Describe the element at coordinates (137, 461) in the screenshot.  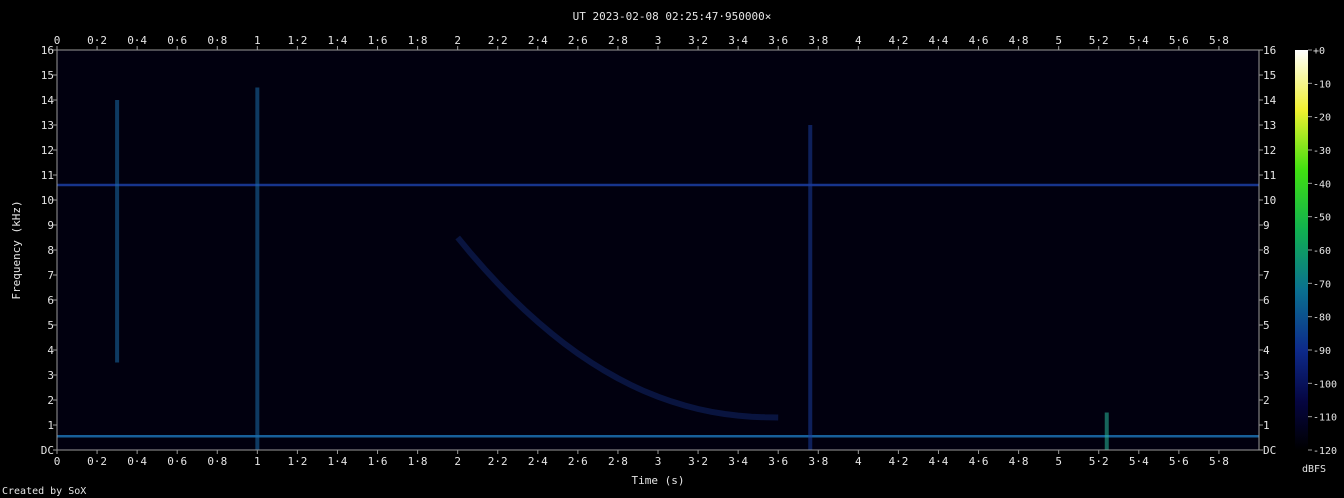
I see `x-tick-label-bottom: 0·4` at that location.